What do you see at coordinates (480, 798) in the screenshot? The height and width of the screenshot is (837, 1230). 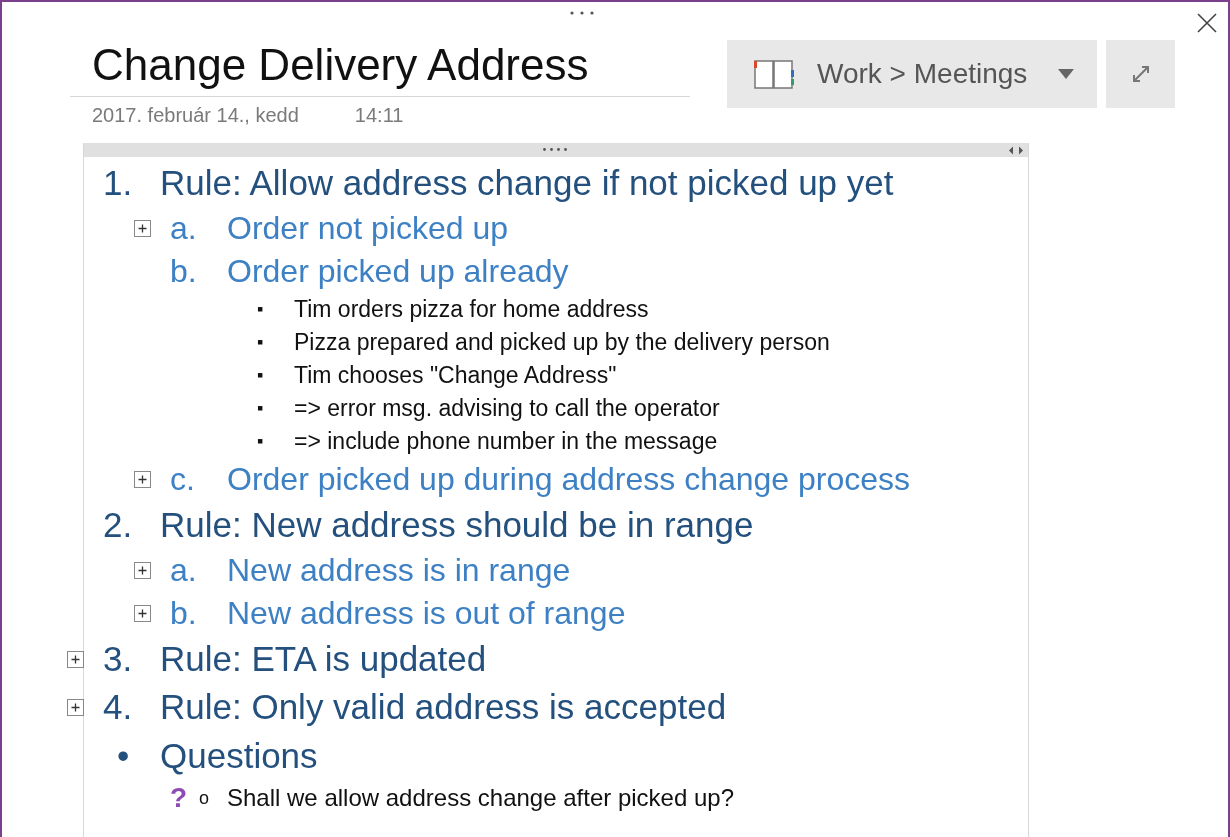 I see `outline-text: Shall we allow address change after picked up?` at bounding box center [480, 798].